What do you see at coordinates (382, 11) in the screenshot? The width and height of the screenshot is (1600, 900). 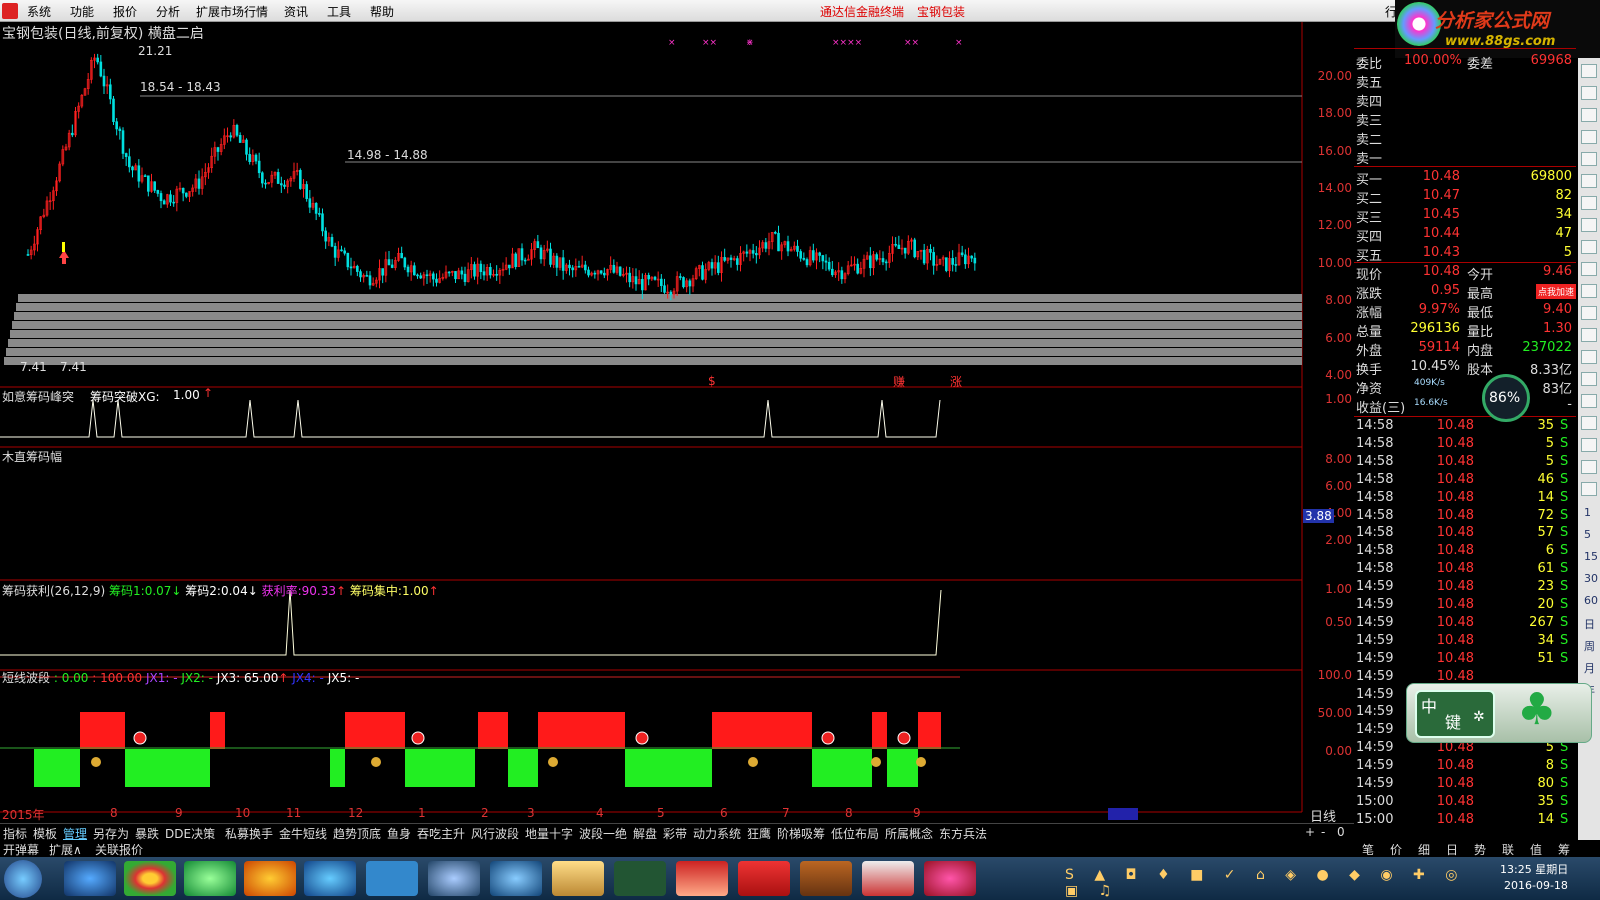 I see `menu-help: 帮助` at bounding box center [382, 11].